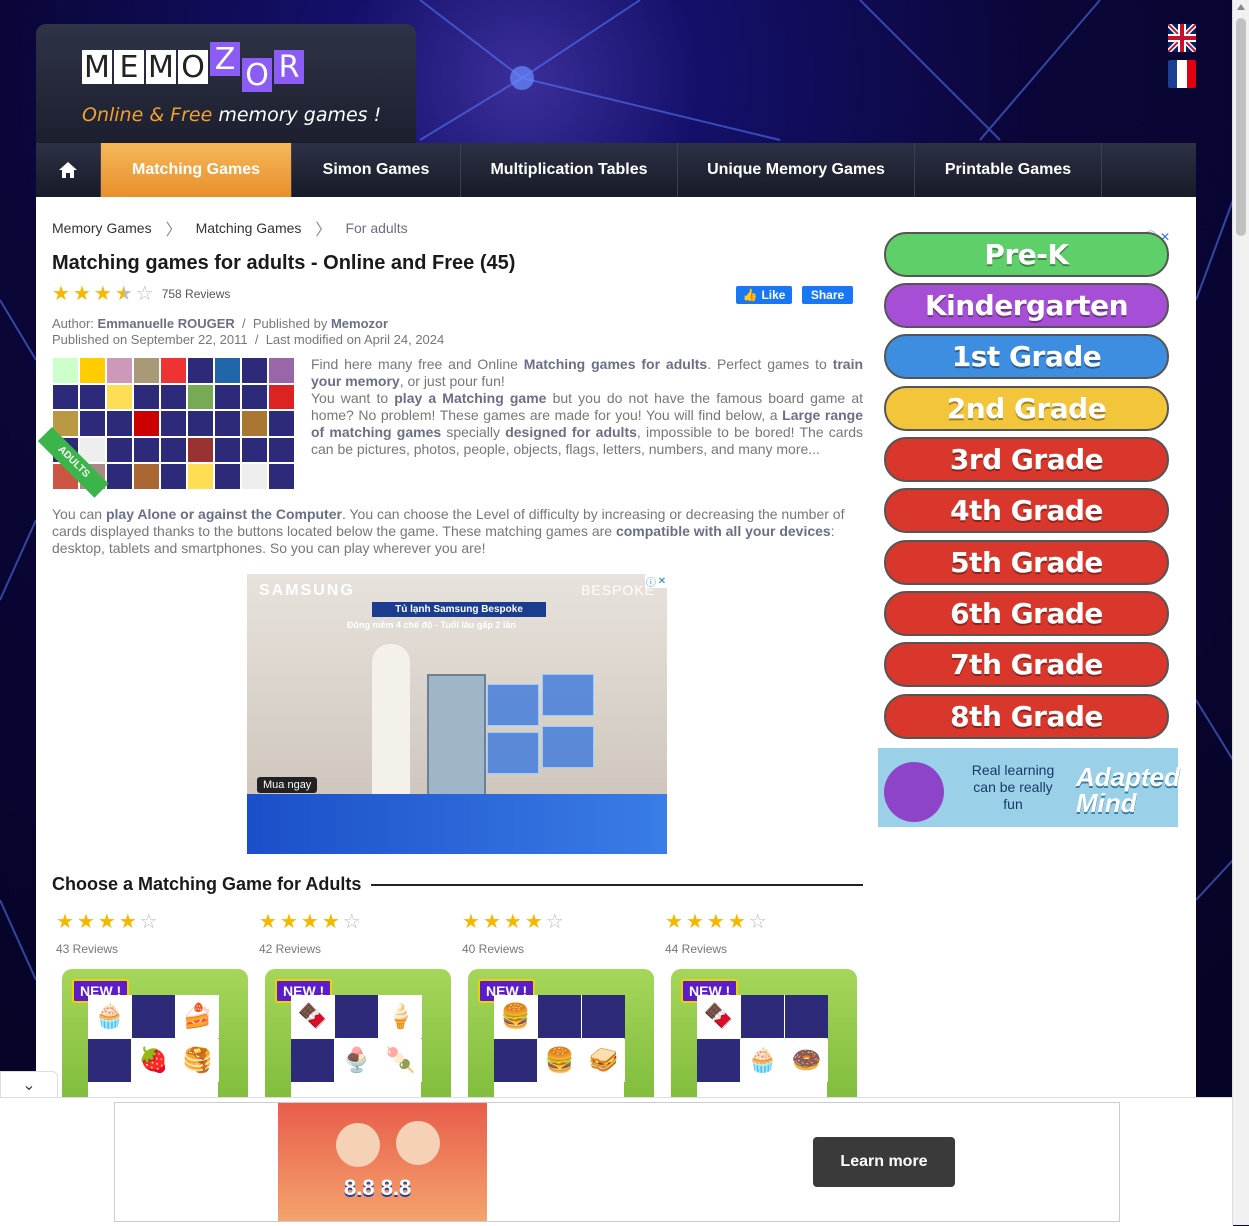 Image resolution: width=1249 pixels, height=1226 pixels. I want to click on grade-label: 1st Grade, so click(1026, 356).